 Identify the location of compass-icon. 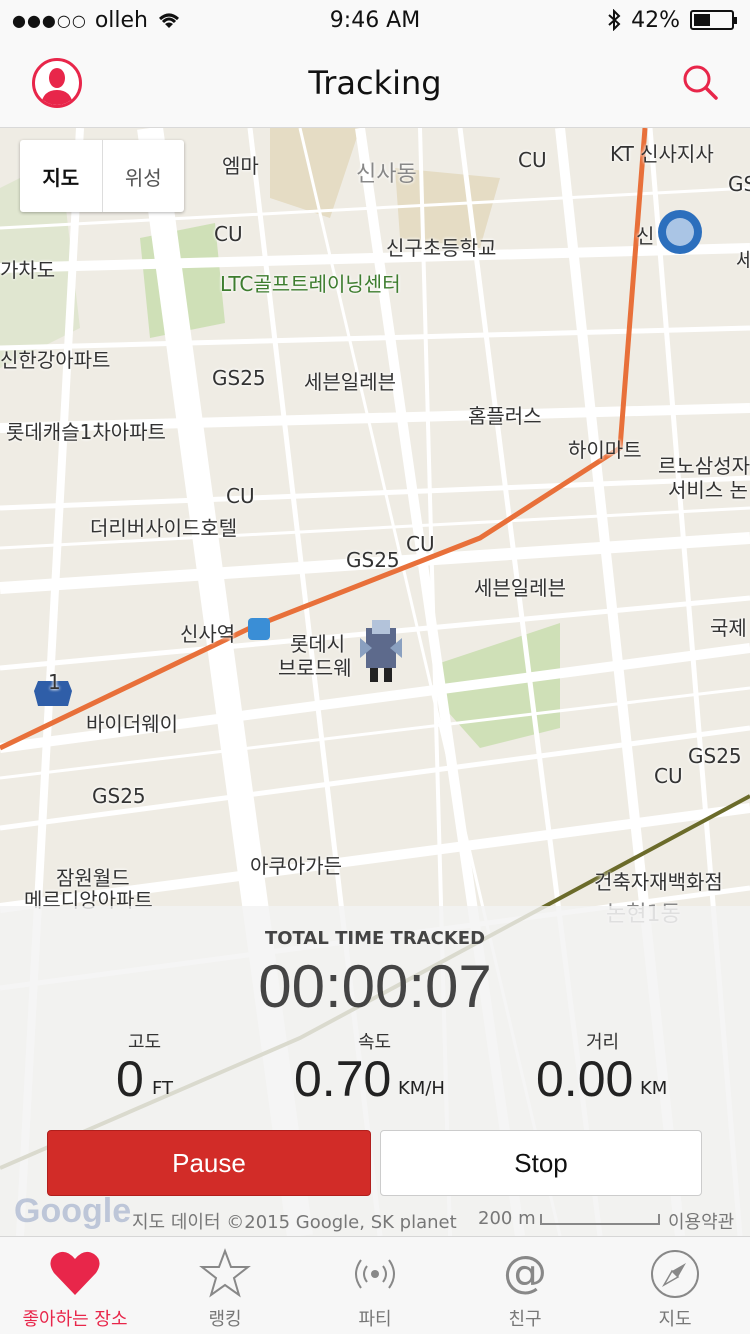
(675, 1274).